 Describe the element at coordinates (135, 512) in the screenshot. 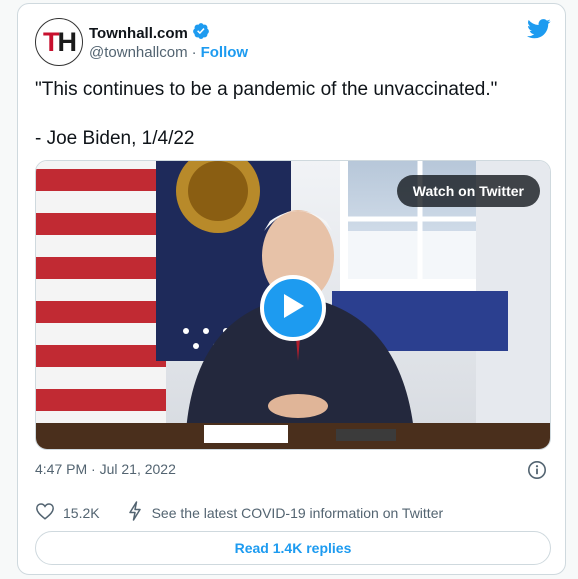

I see `lightning-icon` at that location.